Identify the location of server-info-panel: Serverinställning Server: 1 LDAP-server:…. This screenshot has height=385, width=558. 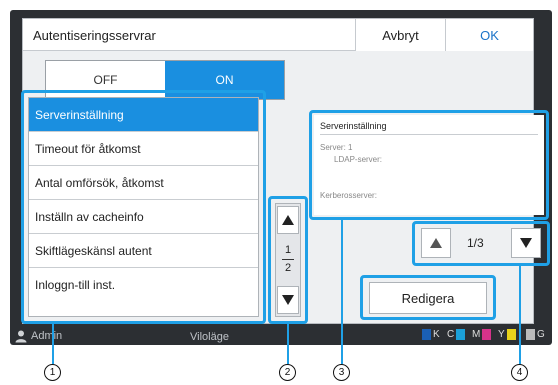
(429, 165).